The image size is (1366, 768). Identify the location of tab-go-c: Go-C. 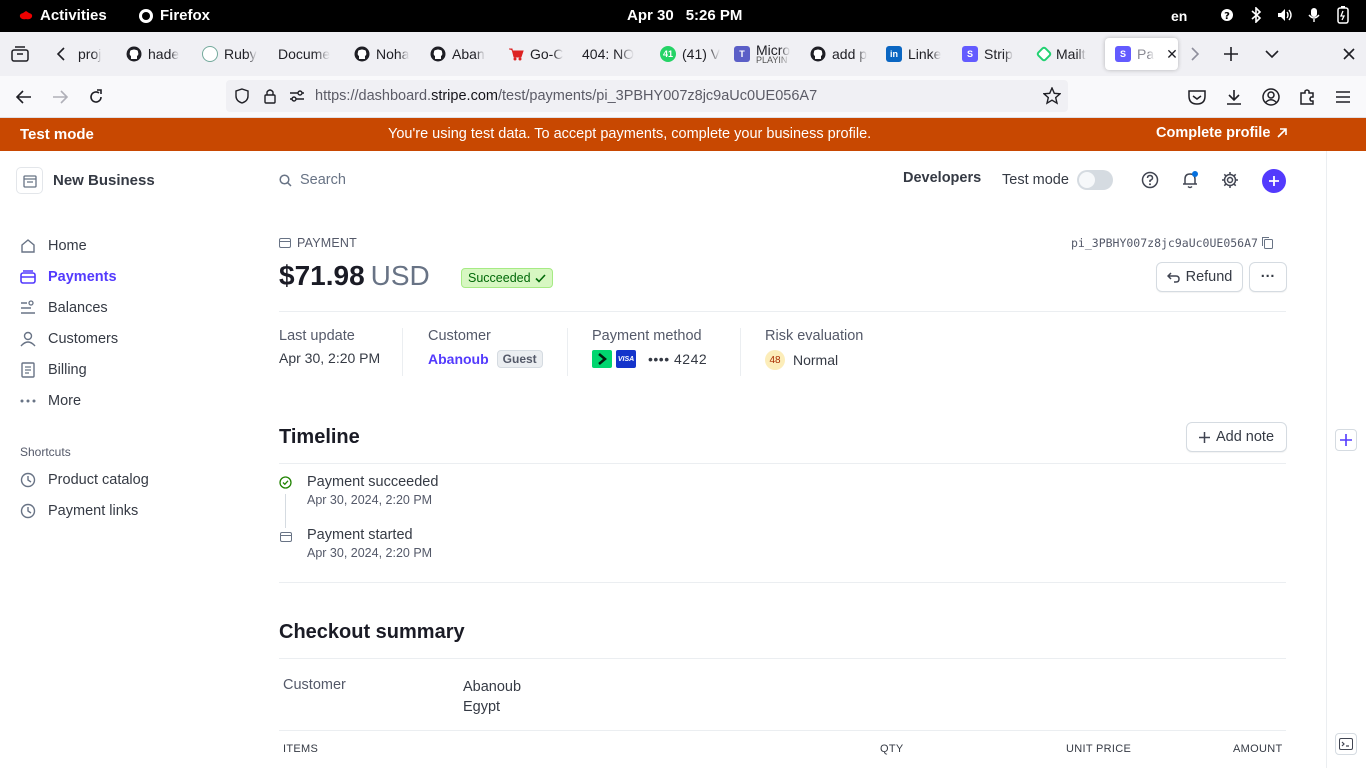
(534, 54).